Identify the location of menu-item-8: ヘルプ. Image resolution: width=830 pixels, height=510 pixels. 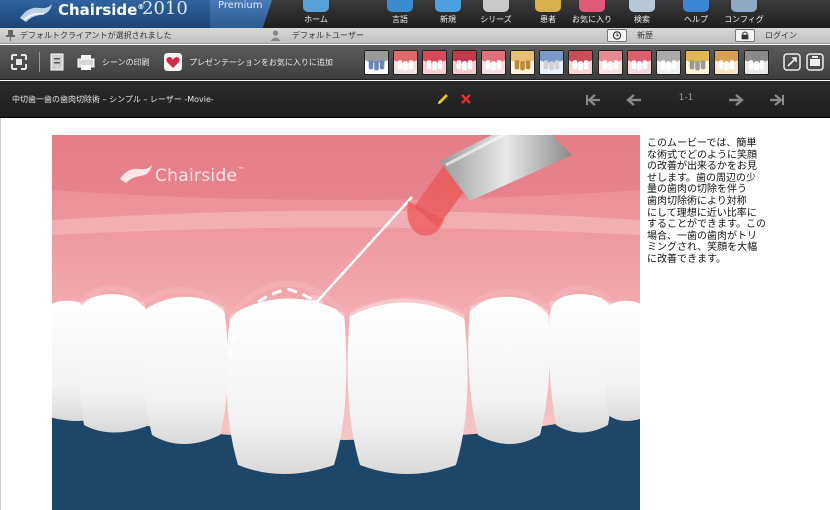
(696, 14).